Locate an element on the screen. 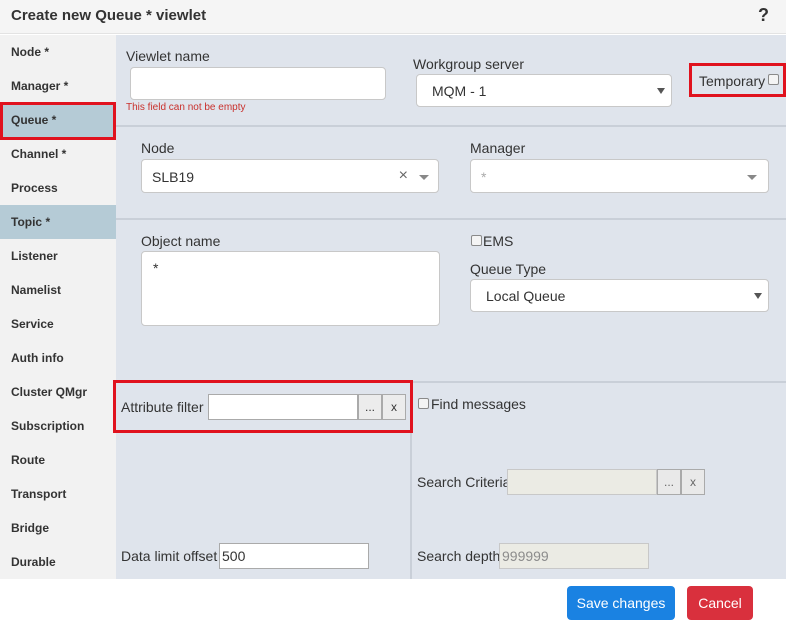  search-criteria-label: Search Criteria is located at coordinates (464, 482).